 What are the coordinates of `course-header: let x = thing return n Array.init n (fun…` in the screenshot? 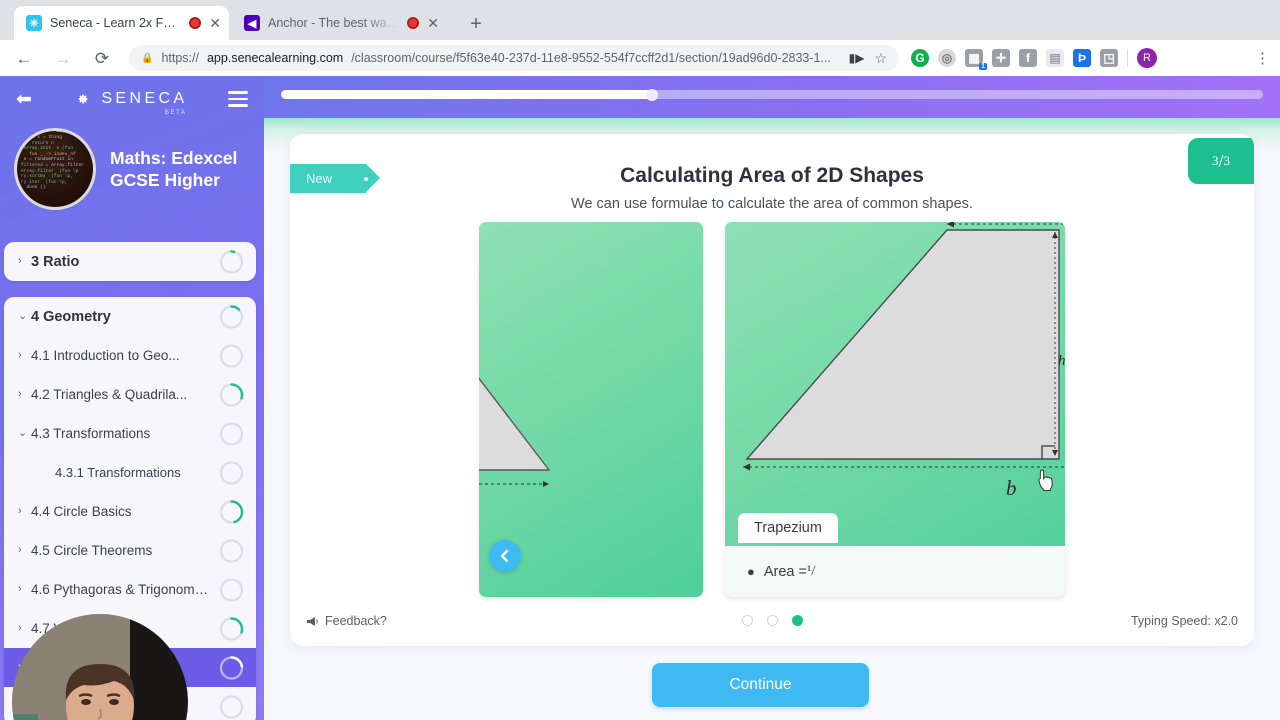 It's located at (132, 173).